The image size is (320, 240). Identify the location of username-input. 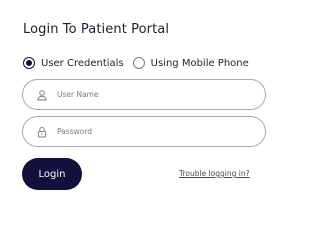
(152, 94).